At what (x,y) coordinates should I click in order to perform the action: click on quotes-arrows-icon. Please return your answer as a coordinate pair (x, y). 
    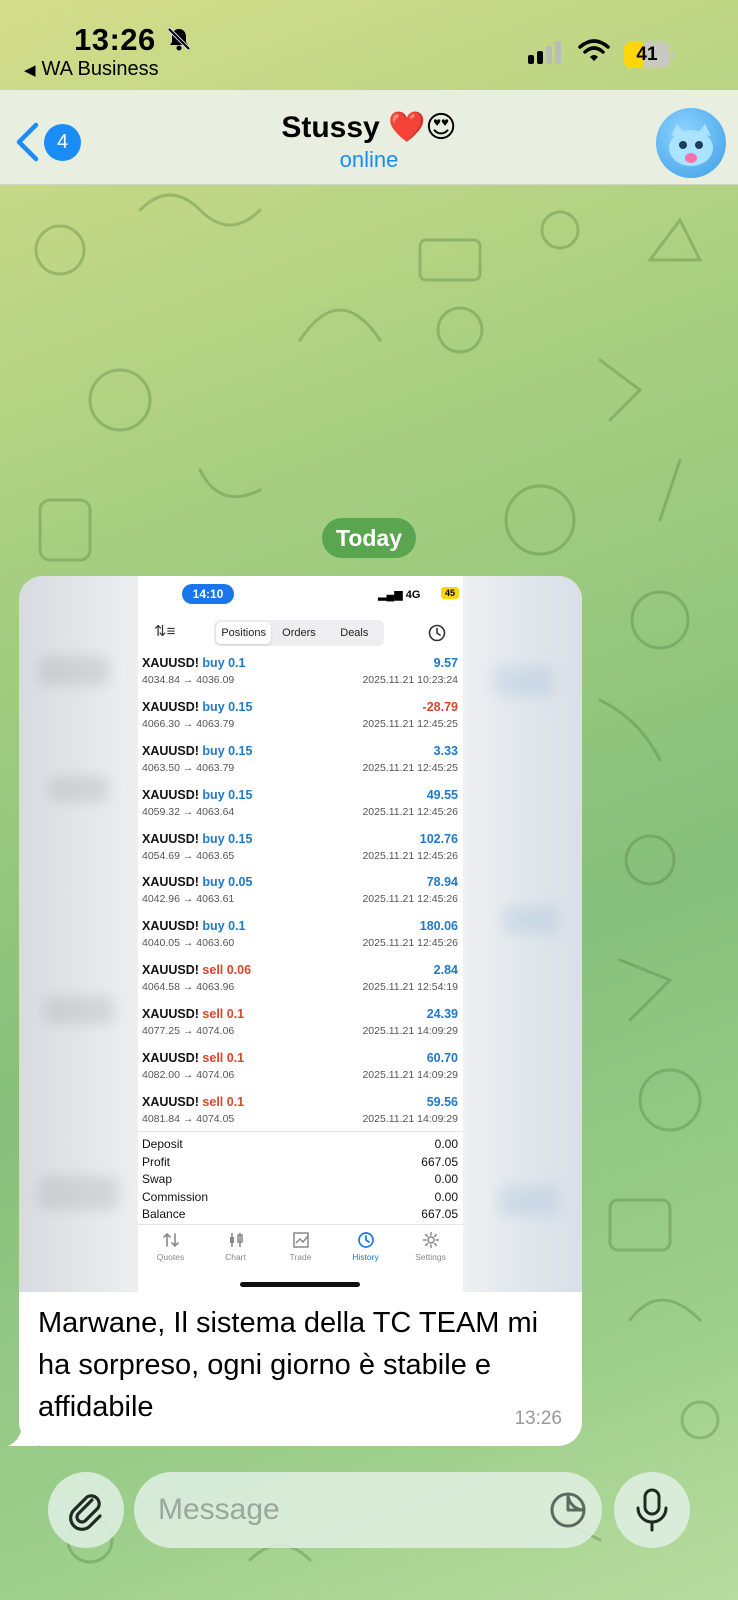
    Looking at the image, I should click on (170, 1240).